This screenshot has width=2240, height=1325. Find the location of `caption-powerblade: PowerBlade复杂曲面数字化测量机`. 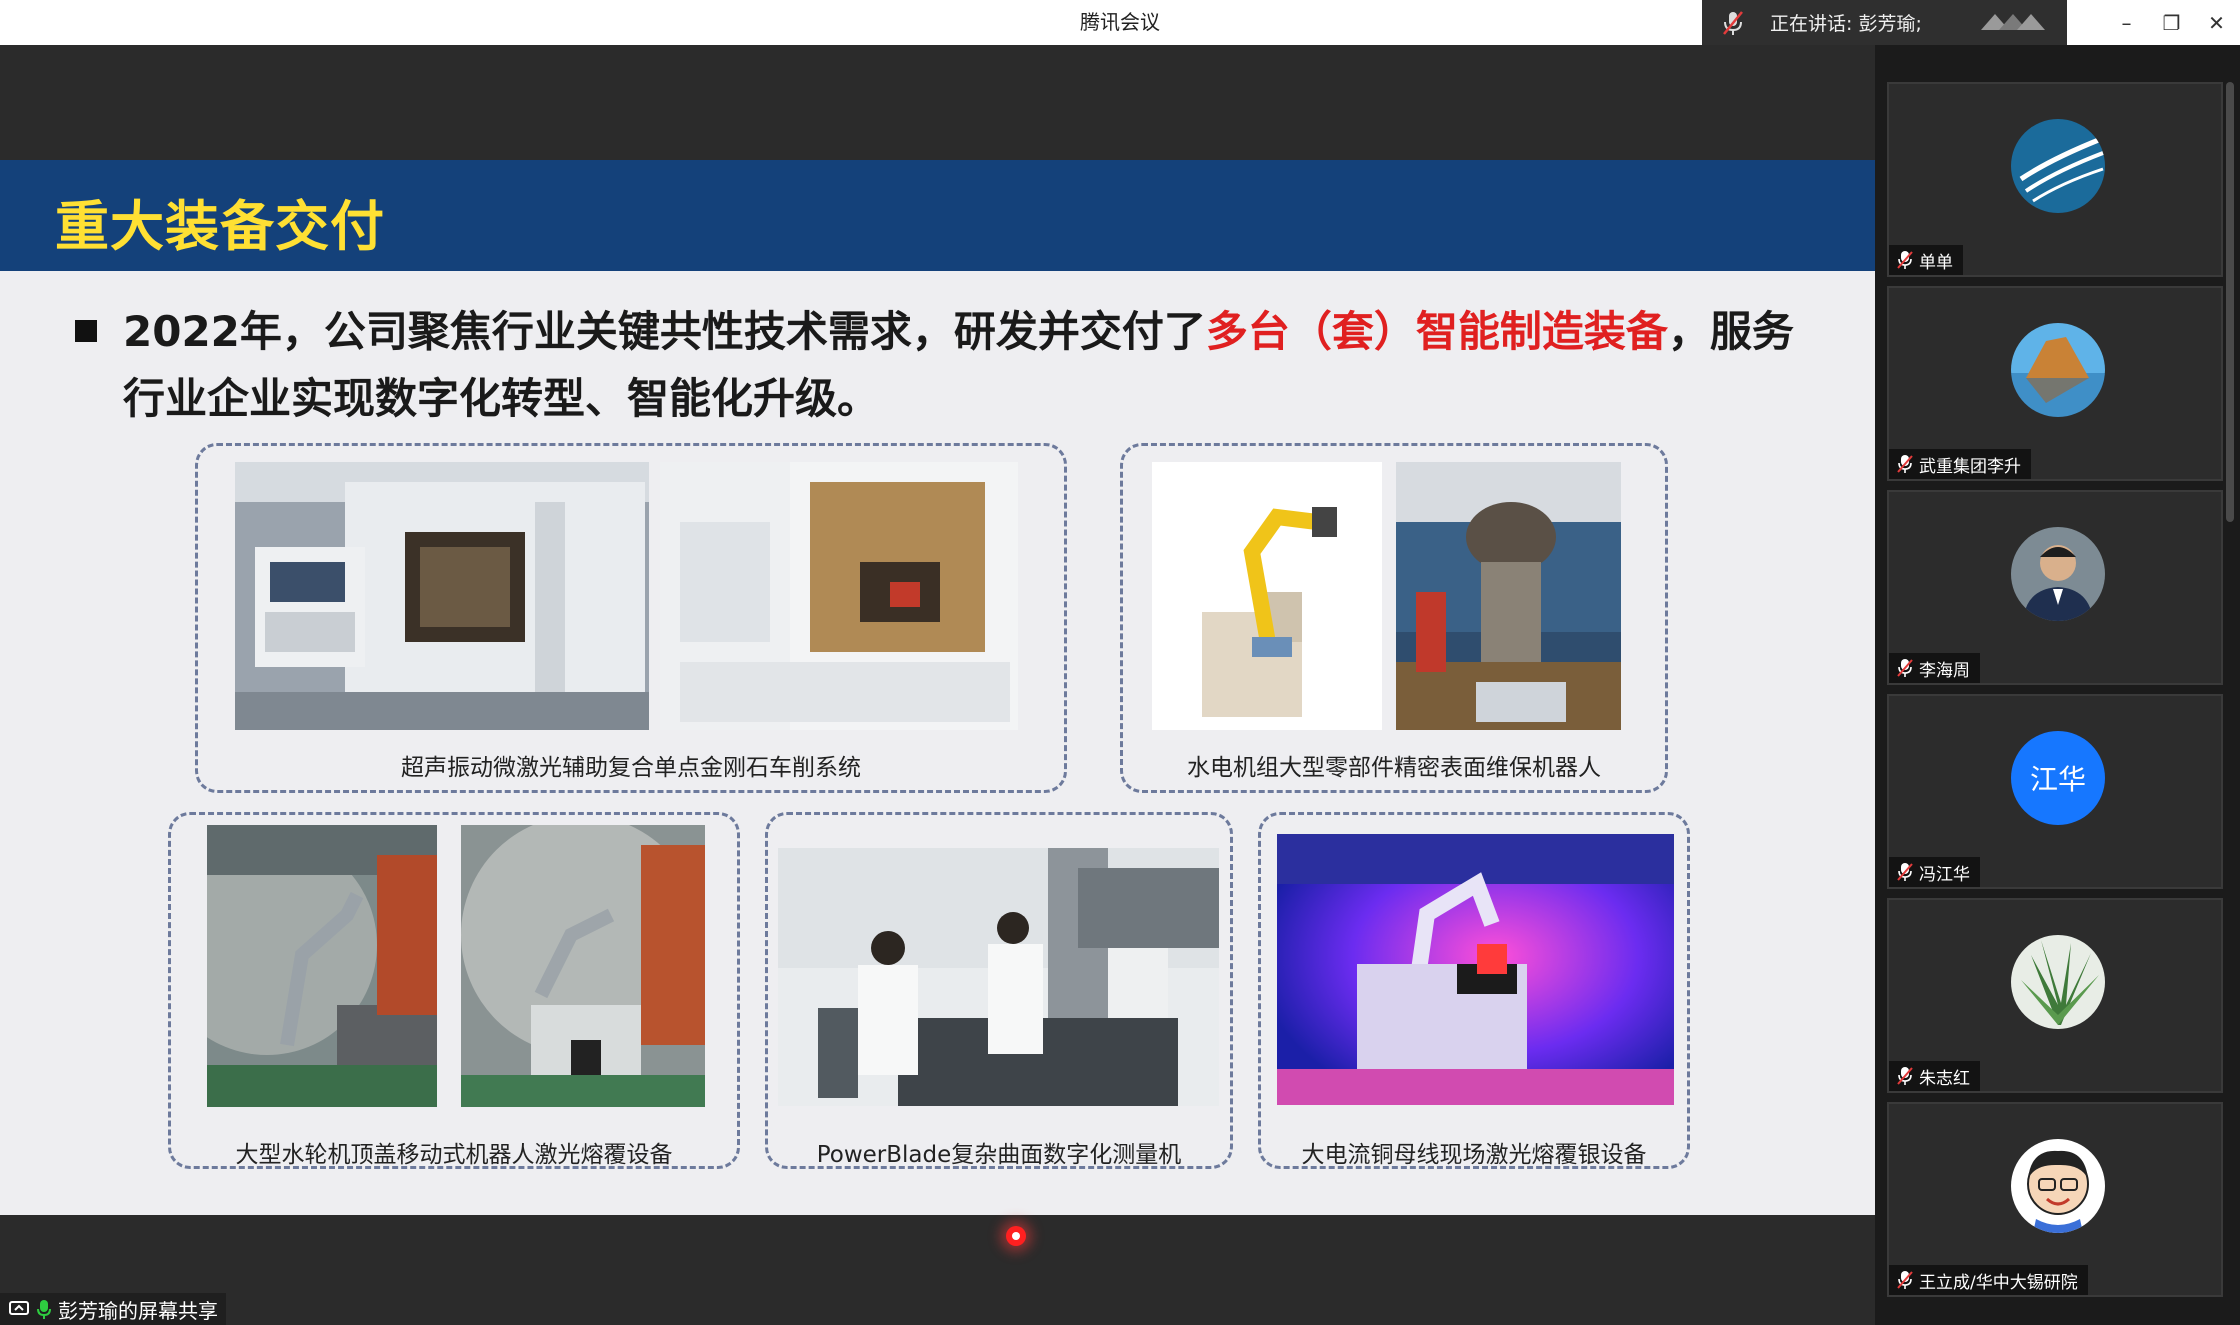

caption-powerblade: PowerBlade复杂曲面数字化测量机 is located at coordinates (999, 1155).